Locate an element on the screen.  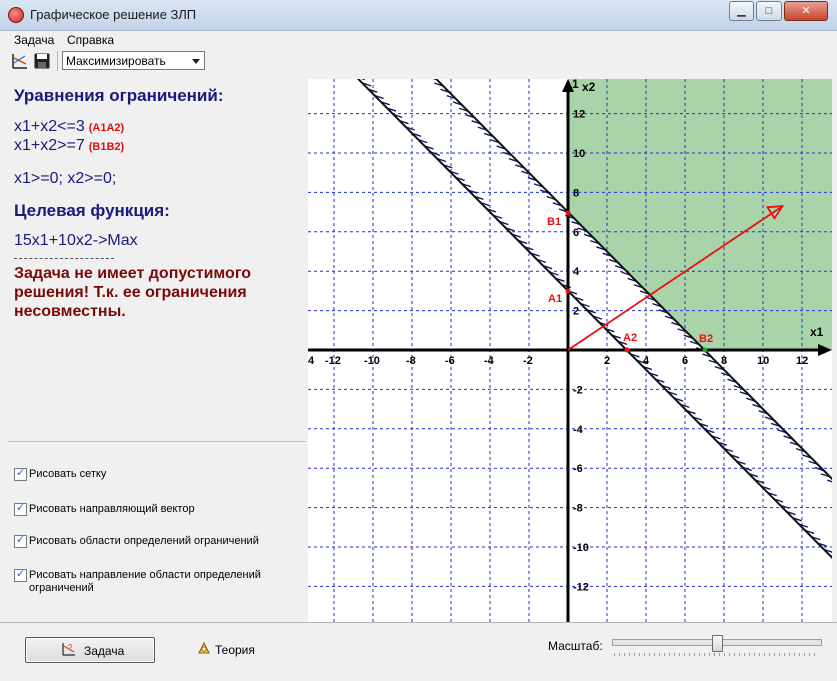
save-icon is located at coordinates (42, 61).